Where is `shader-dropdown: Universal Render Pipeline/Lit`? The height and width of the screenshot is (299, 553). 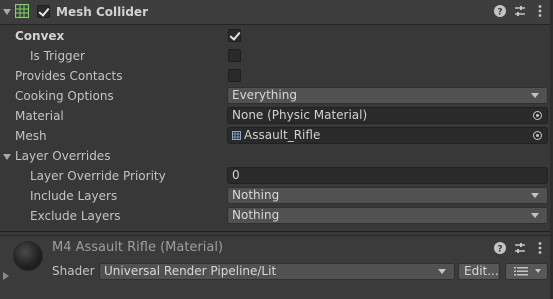 shader-dropdown: Universal Render Pipeline/Lit is located at coordinates (277, 271).